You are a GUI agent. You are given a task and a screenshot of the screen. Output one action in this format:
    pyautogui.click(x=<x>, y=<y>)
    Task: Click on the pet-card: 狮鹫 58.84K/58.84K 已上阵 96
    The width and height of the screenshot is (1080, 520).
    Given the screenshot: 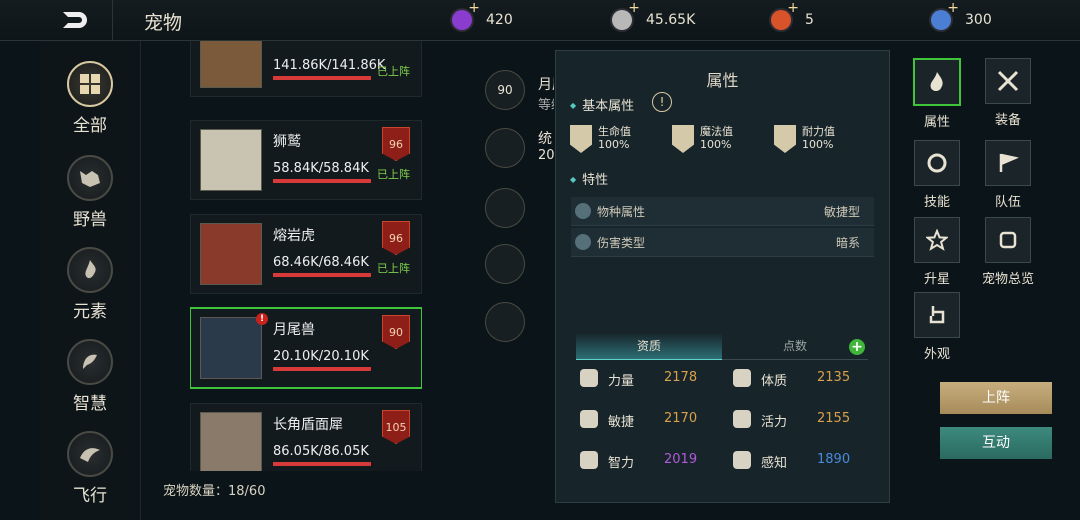 What is the action you would take?
    pyautogui.click(x=306, y=160)
    